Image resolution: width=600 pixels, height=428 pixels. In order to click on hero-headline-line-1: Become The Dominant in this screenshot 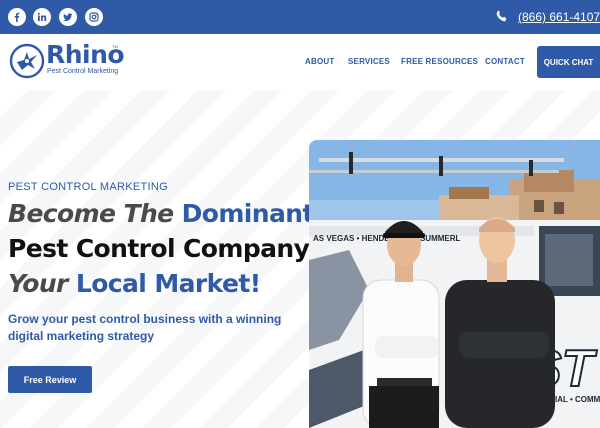, I will do `click(161, 214)`.